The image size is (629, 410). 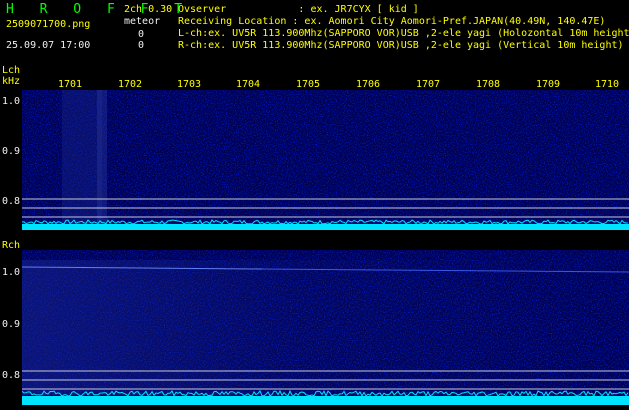 I want to click on lch-ytick-0.8: 0.8, so click(x=11, y=201).